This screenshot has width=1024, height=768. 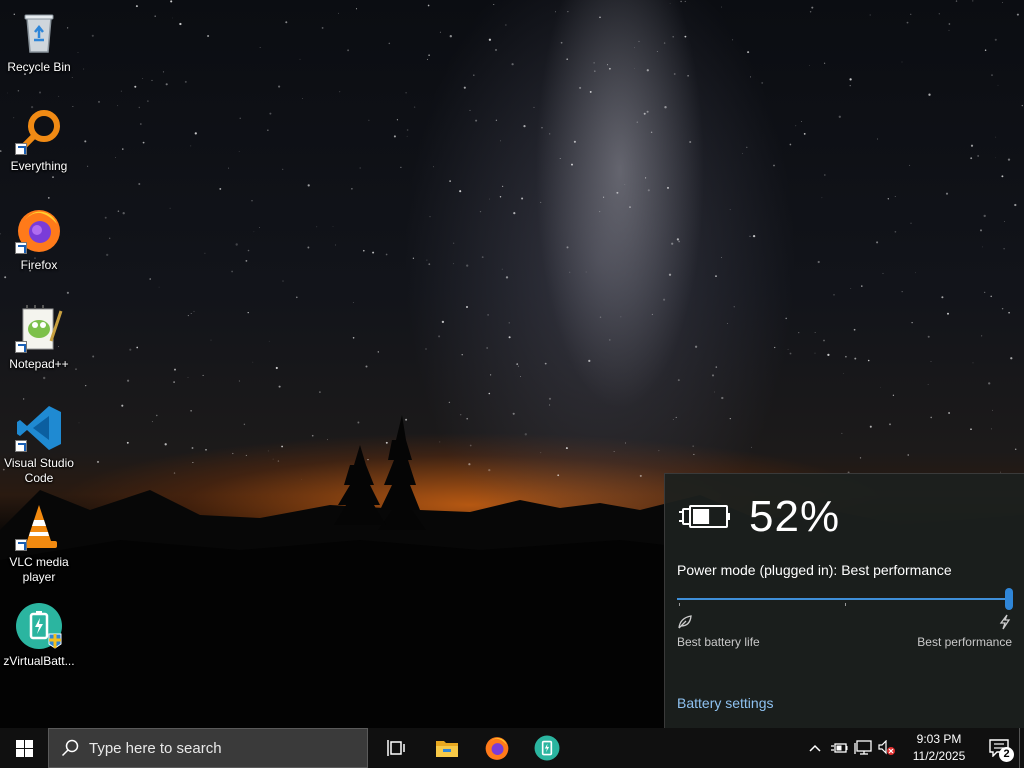 I want to click on battery-status-row: 52%, so click(x=758, y=517).